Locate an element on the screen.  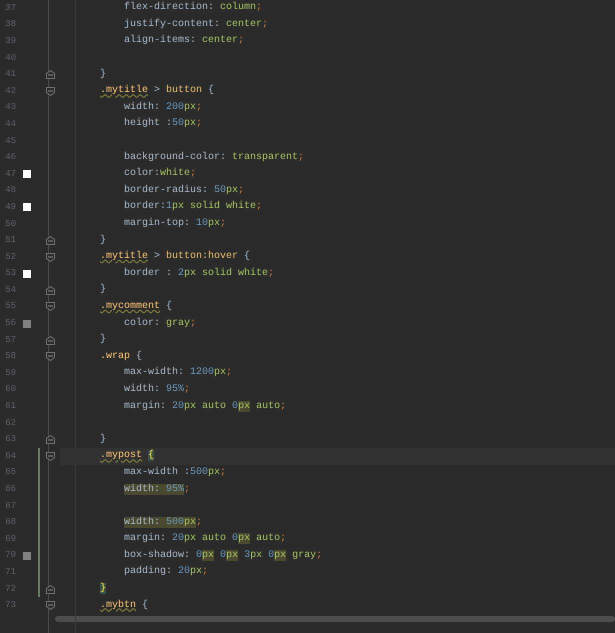
line-number: 62 is located at coordinates (10, 423).